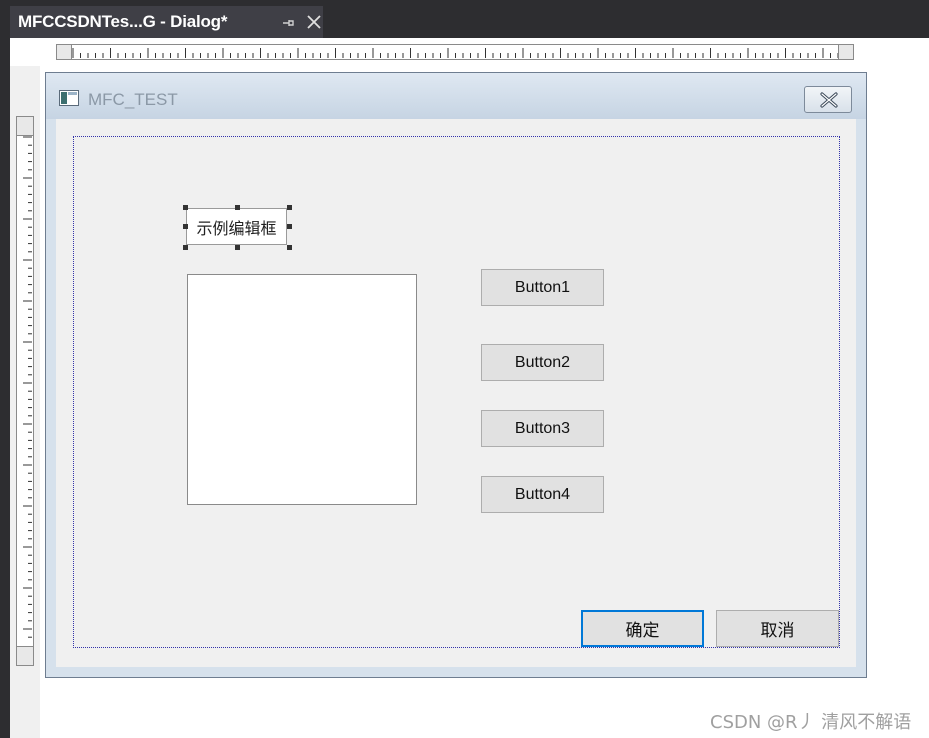  I want to click on horizontal-ruler, so click(455, 52).